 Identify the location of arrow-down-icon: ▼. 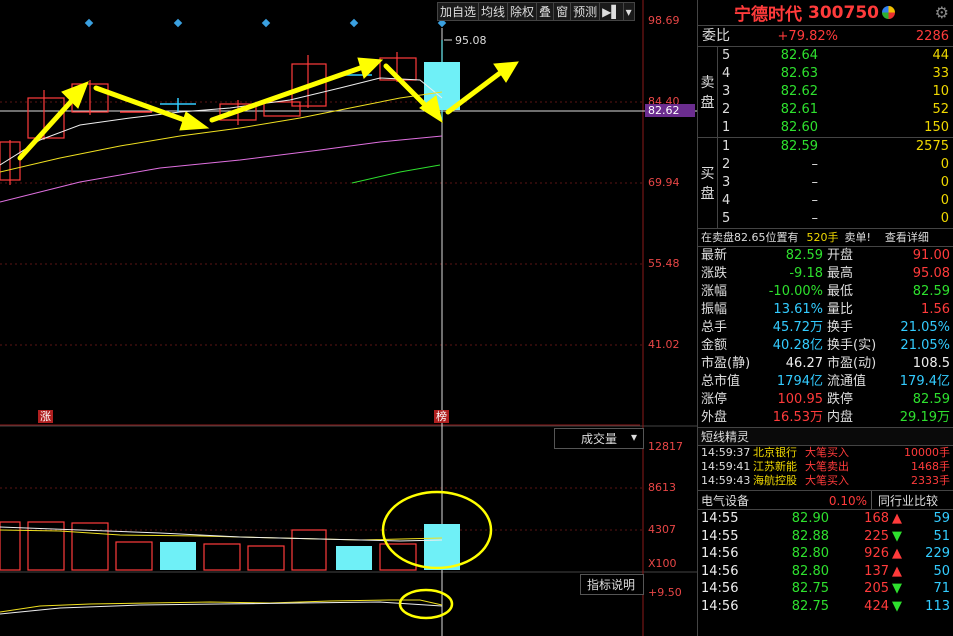
(897, 536).